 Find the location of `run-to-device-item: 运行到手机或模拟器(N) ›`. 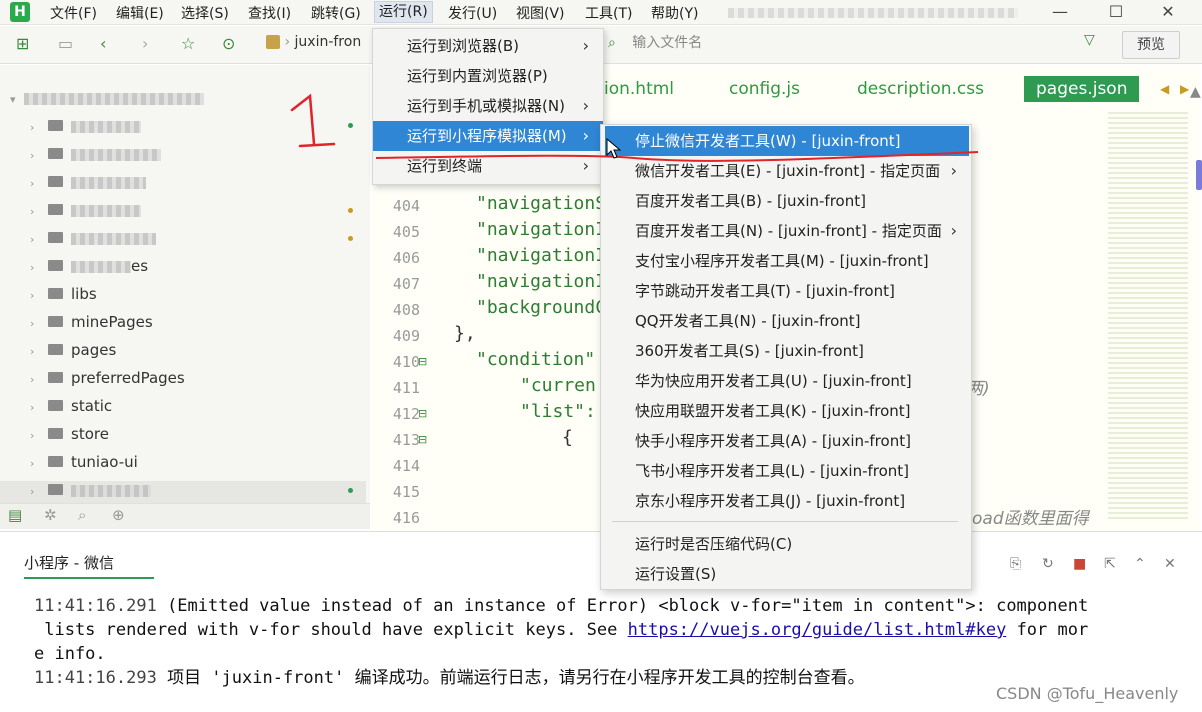

run-to-device-item: 运行到手机或模拟器(N) › is located at coordinates (488, 106).